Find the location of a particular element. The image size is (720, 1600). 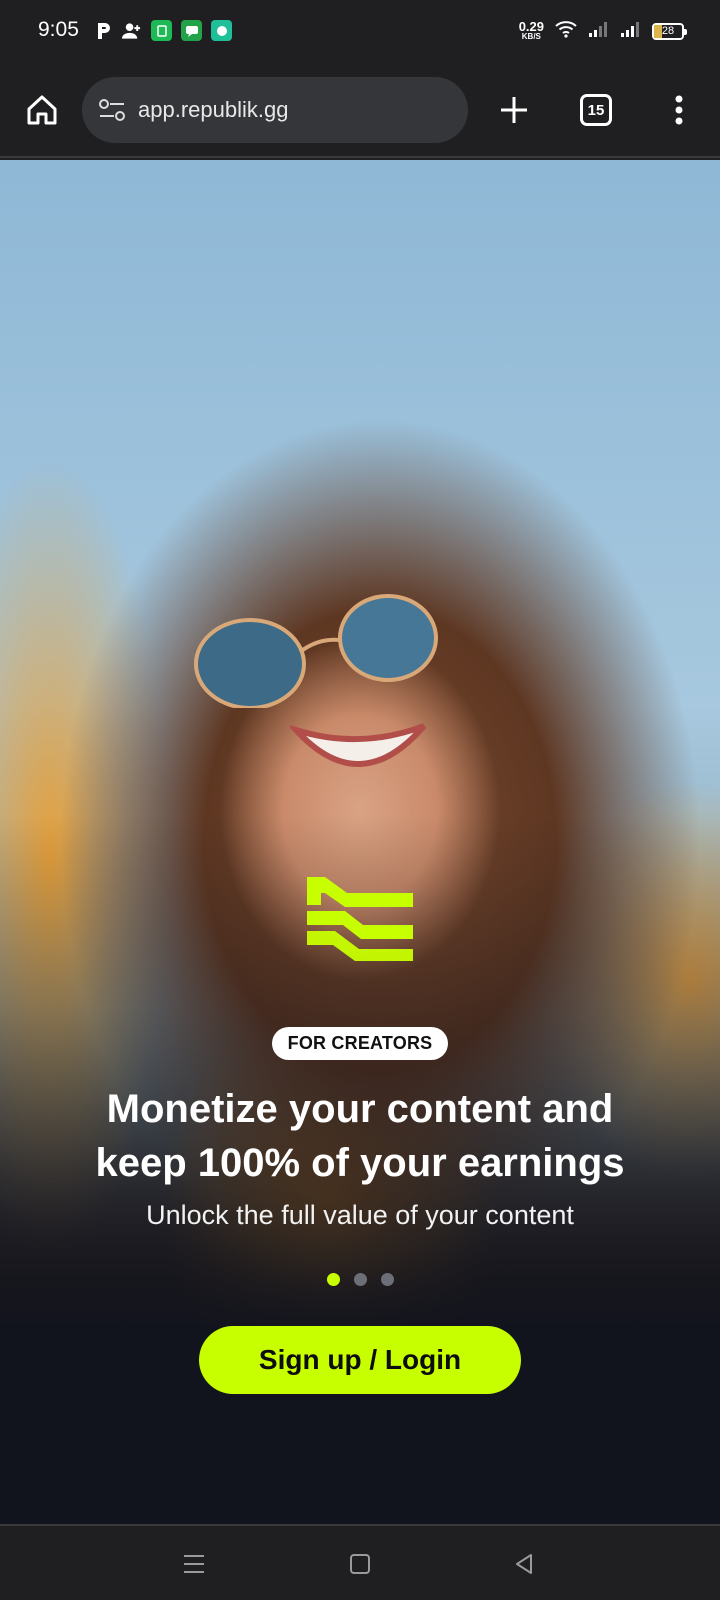

home-button is located at coordinates (42, 110).